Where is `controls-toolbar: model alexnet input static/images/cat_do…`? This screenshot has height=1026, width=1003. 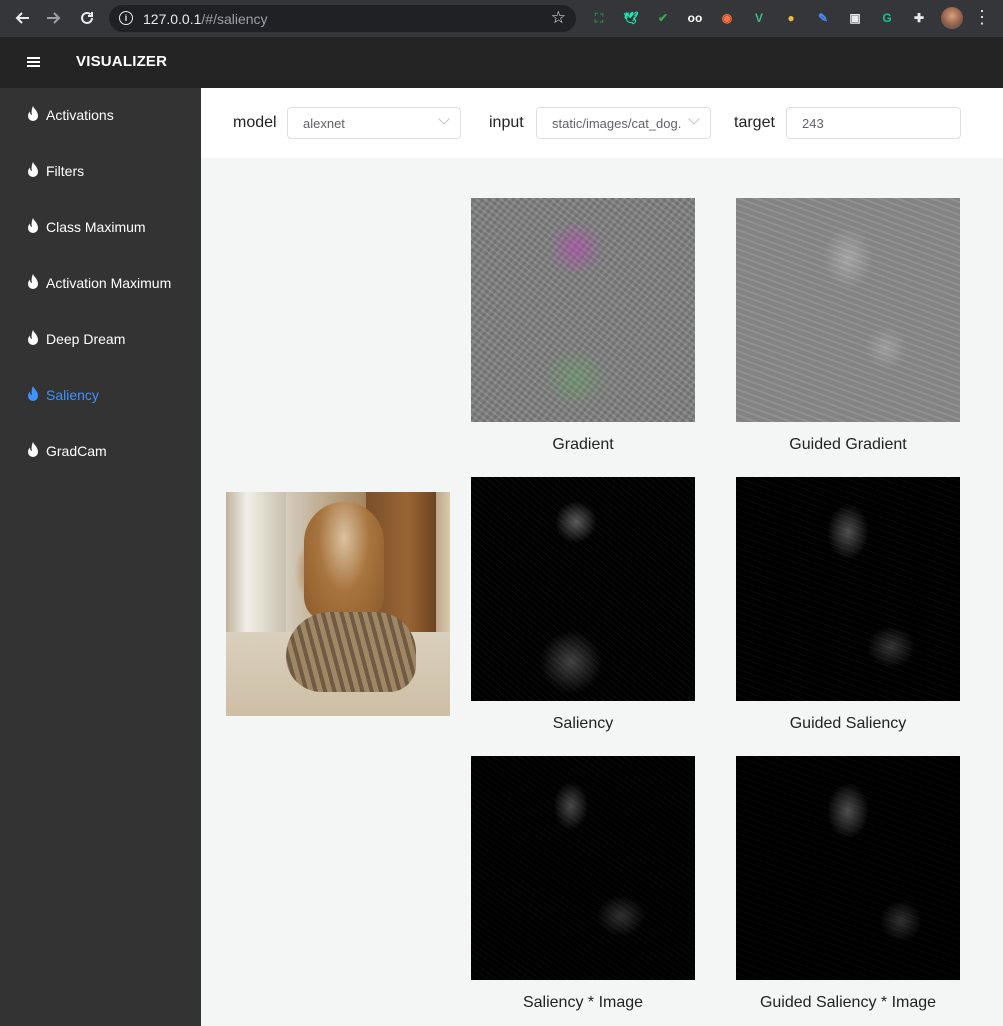
controls-toolbar: model alexnet input static/images/cat_do… is located at coordinates (602, 123).